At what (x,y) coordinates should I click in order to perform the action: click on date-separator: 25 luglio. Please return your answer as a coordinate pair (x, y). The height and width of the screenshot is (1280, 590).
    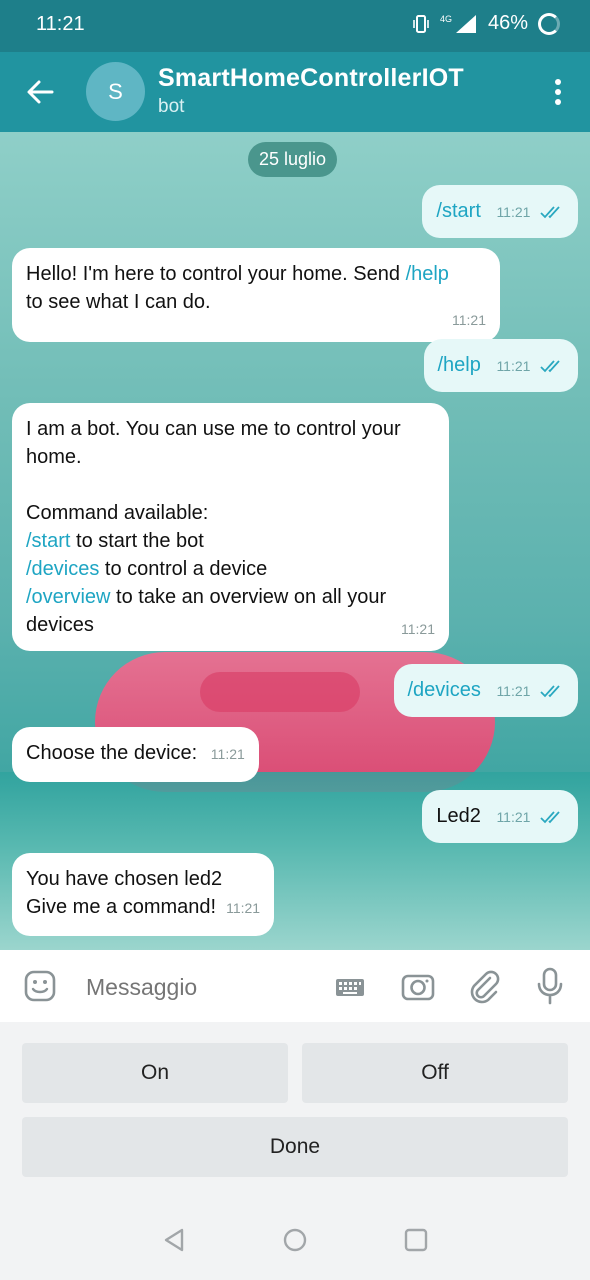
    Looking at the image, I should click on (293, 159).